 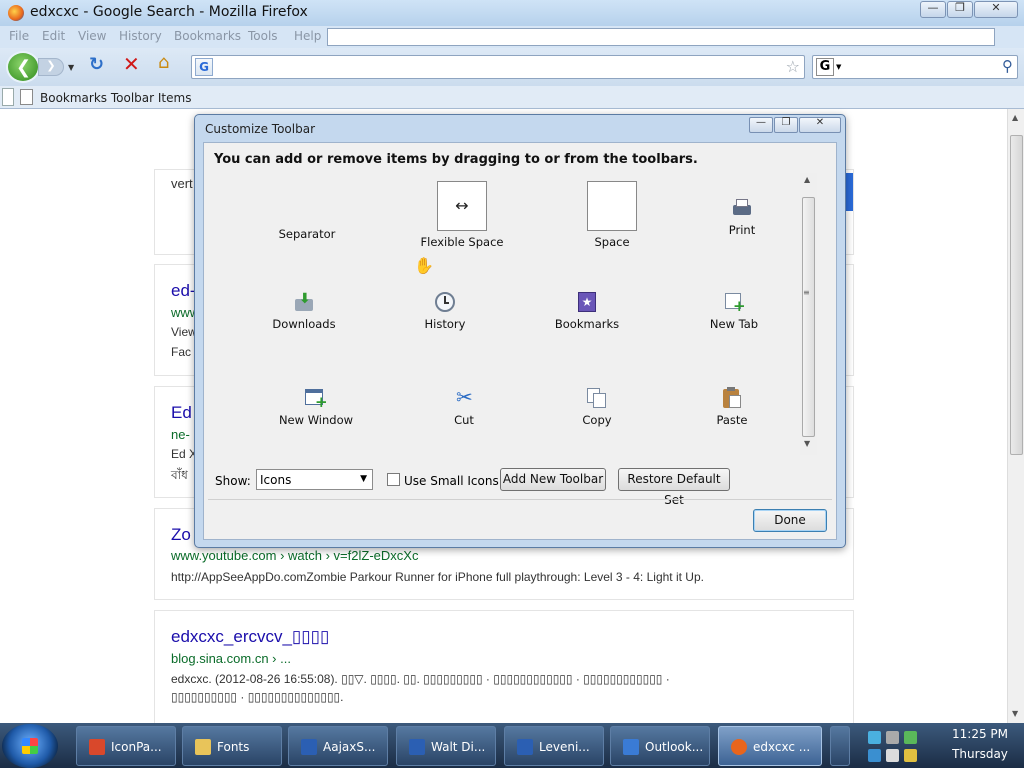 I want to click on menu-help: Help, so click(x=307, y=36).